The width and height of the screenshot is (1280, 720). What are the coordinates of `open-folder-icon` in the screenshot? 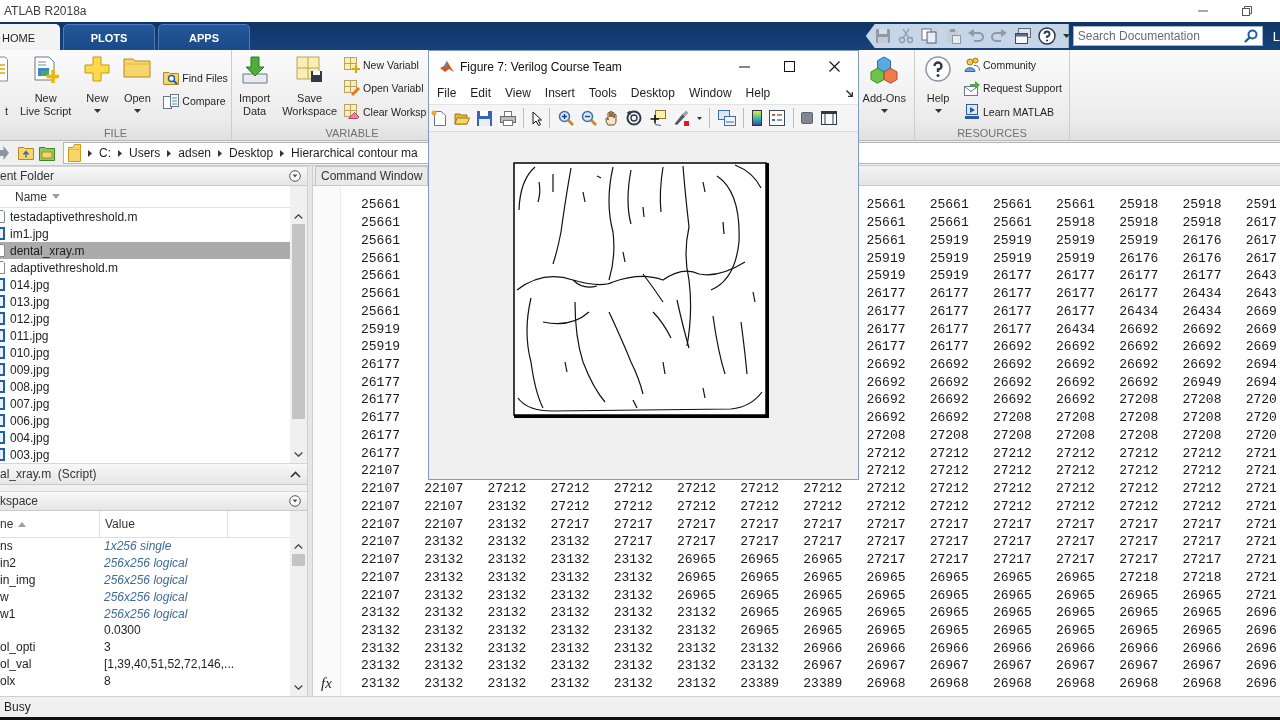 It's located at (461, 118).